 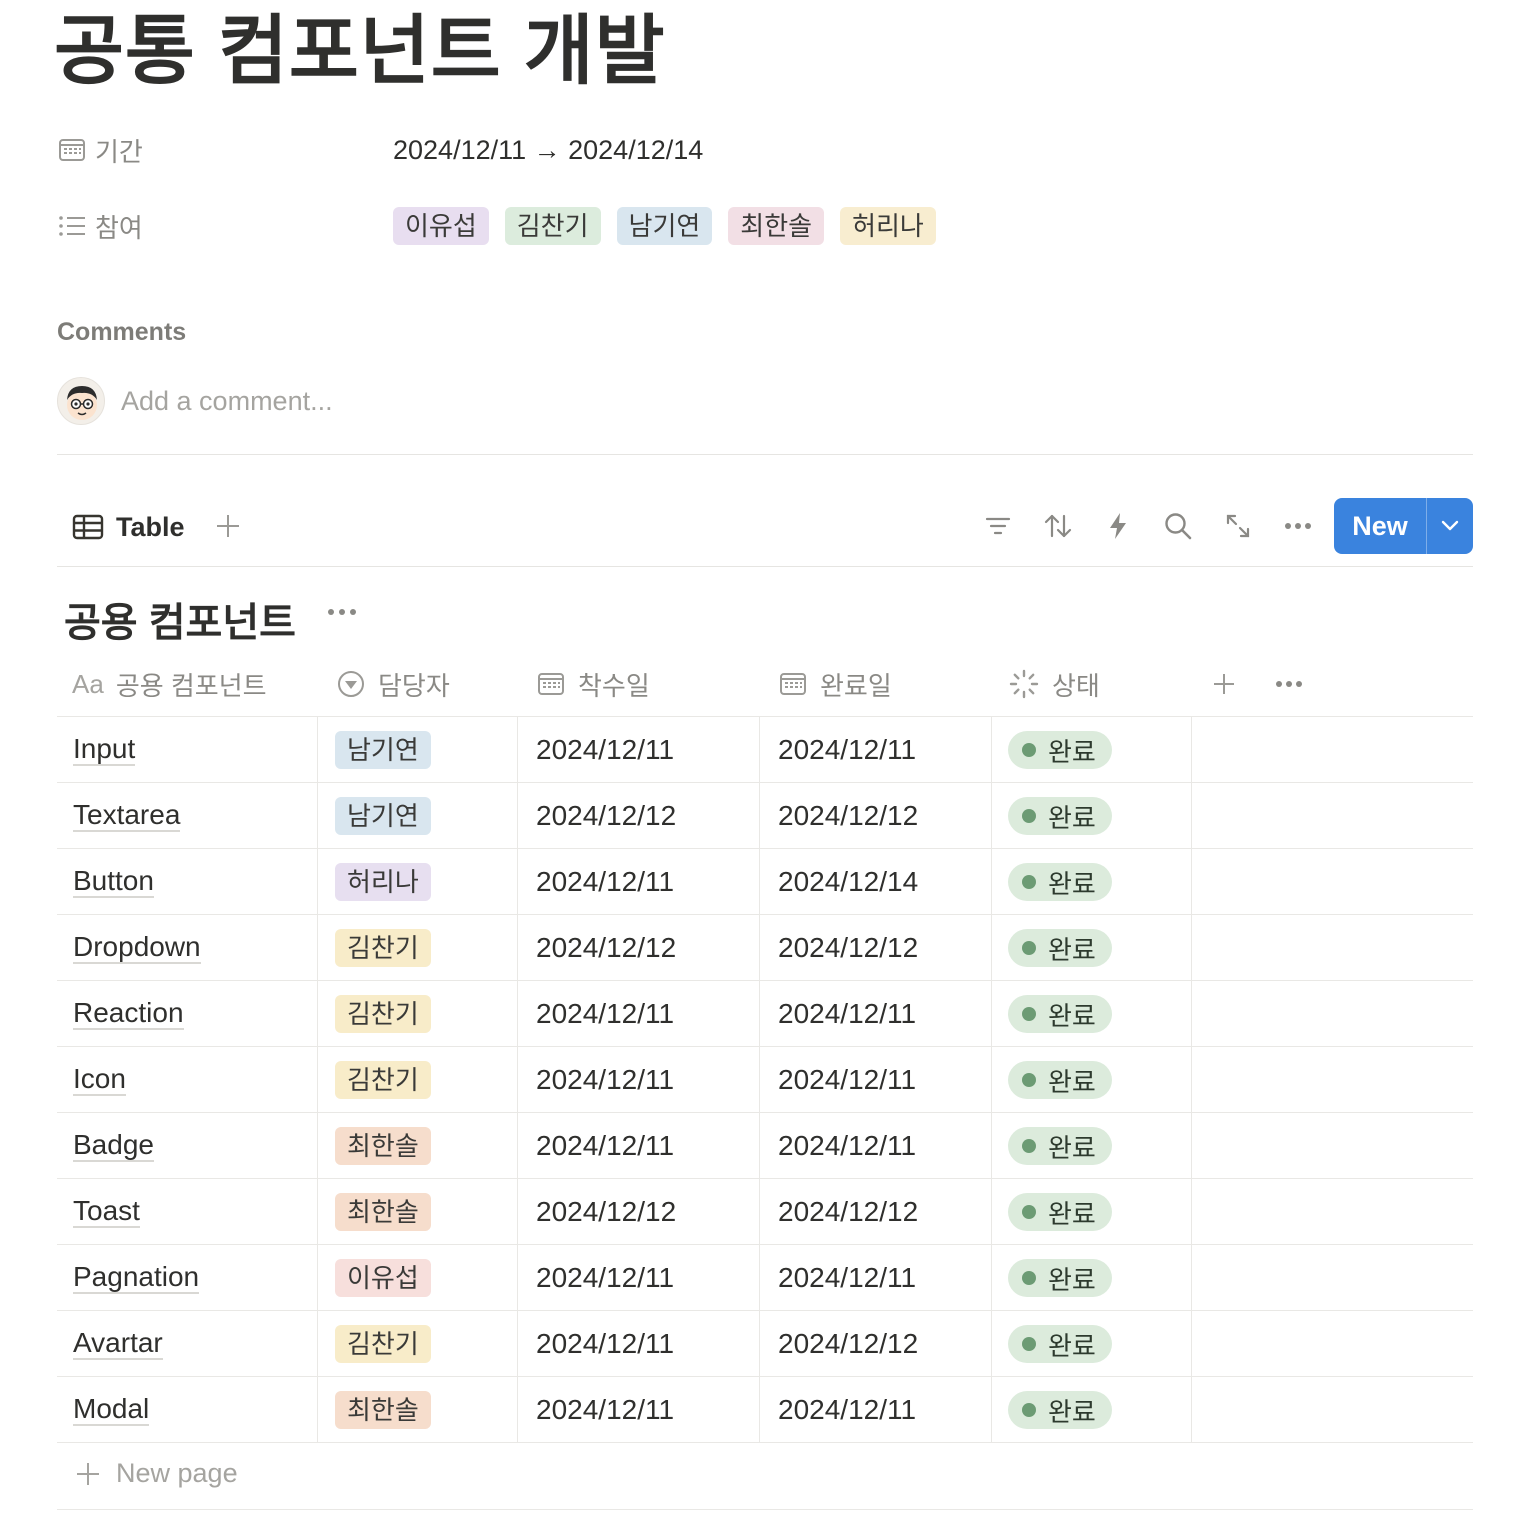 What do you see at coordinates (765, 1343) in the screenshot?
I see `table-row: Avartar 김찬기 2024/12/11 2024/12/12 완료` at bounding box center [765, 1343].